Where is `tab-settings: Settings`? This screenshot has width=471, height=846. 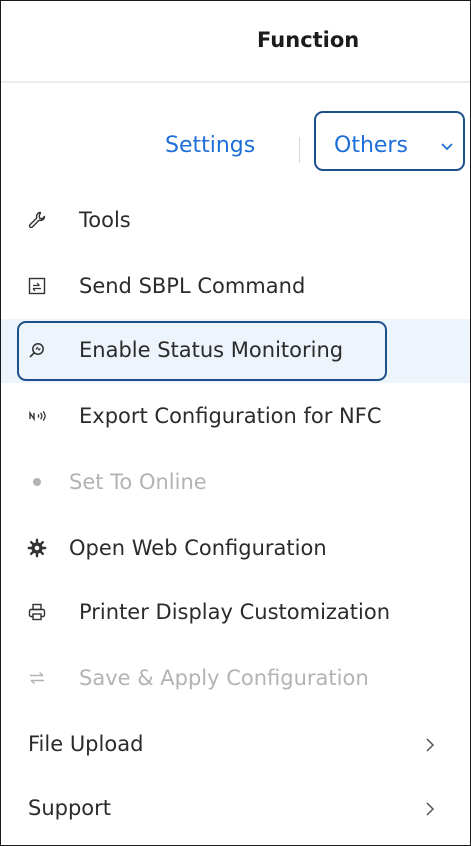
tab-settings: Settings is located at coordinates (210, 145).